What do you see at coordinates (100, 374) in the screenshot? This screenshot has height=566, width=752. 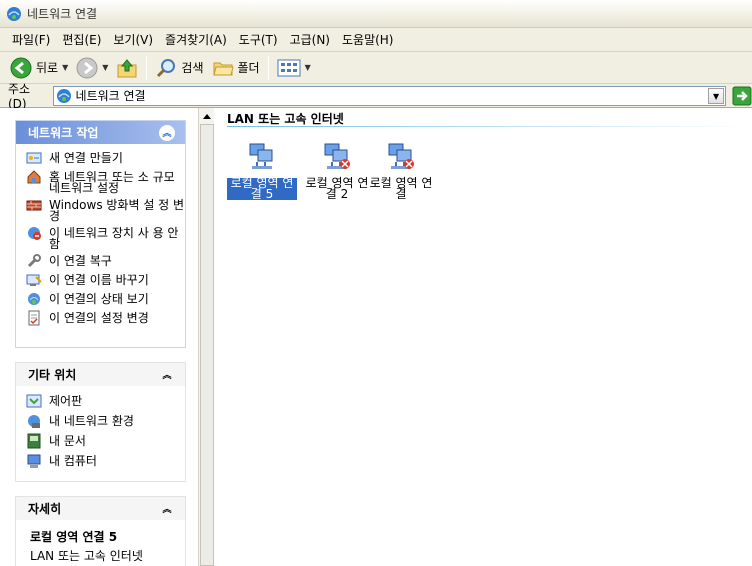 I see `other-places-header: 기타 위치 ︽` at bounding box center [100, 374].